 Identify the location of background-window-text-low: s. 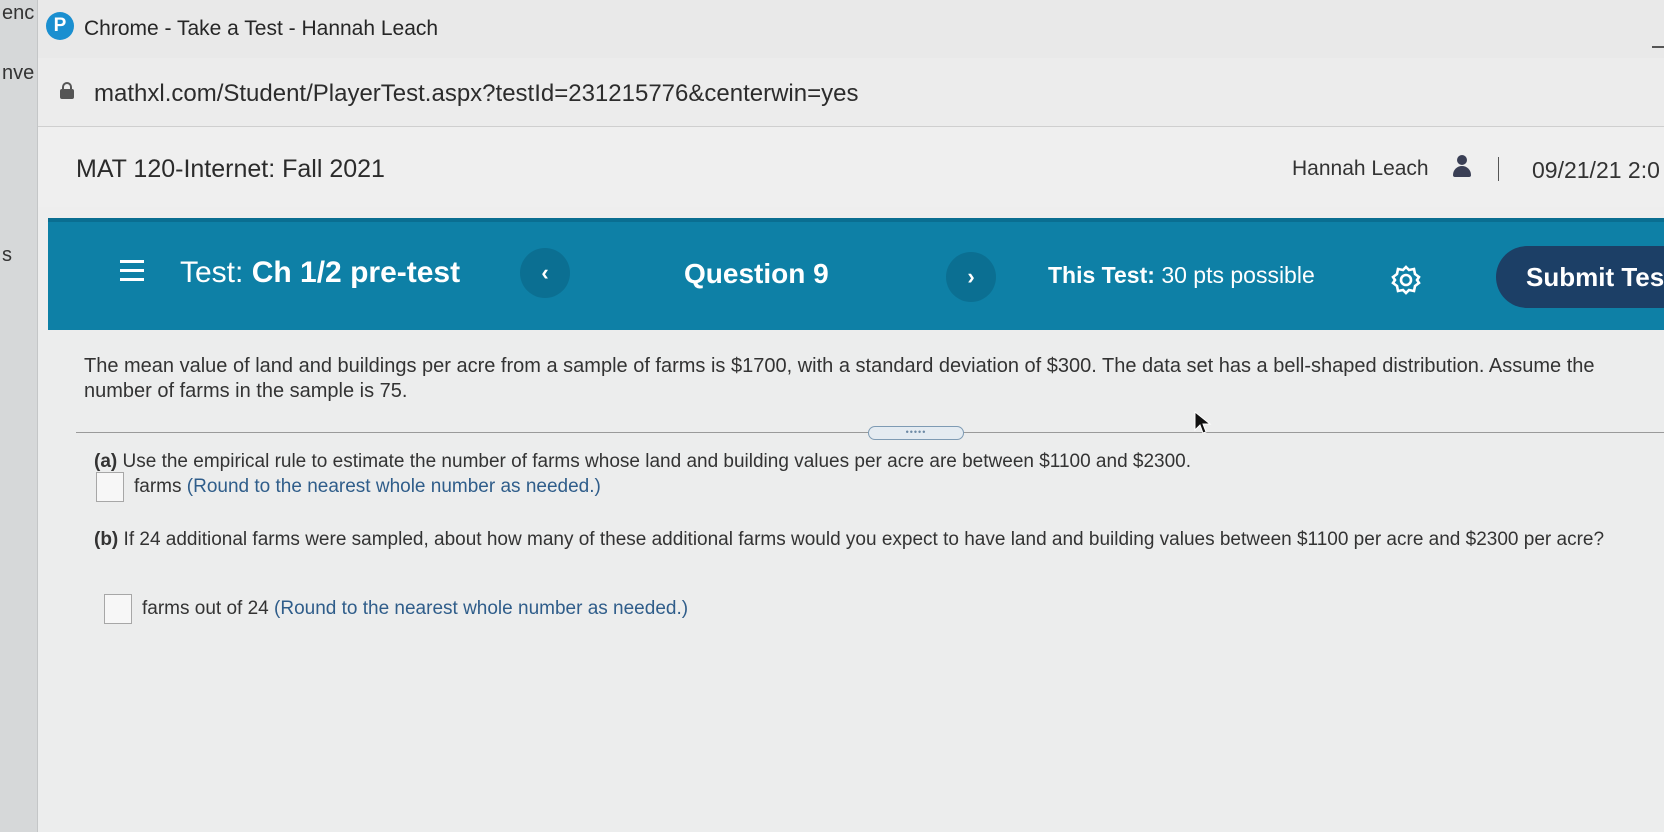
(7, 255).